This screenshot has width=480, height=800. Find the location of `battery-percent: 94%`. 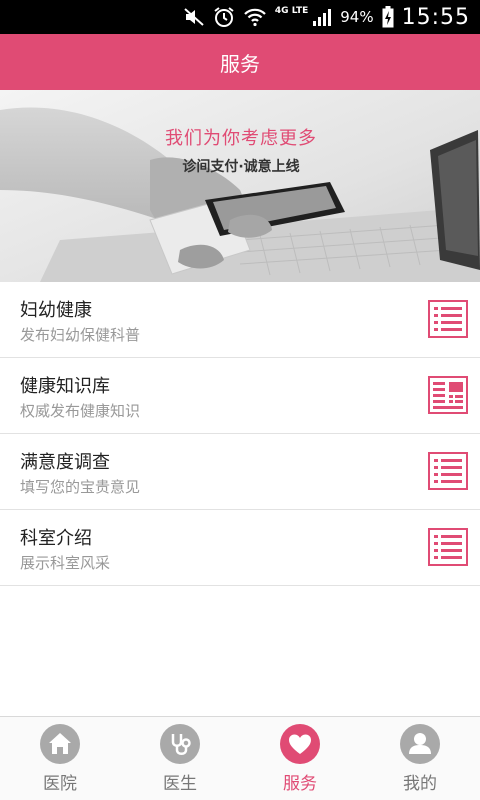

battery-percent: 94% is located at coordinates (357, 17).